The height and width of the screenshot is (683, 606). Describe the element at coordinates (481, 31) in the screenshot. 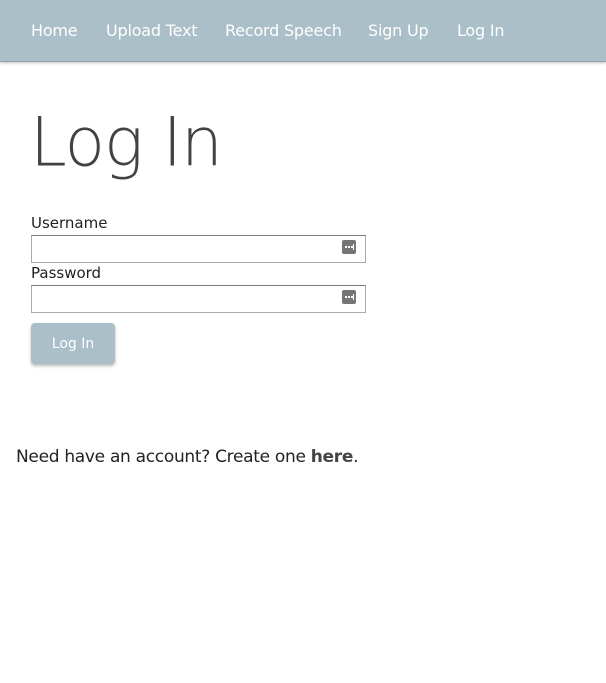

I see `nav-link-log-in: Log In` at that location.